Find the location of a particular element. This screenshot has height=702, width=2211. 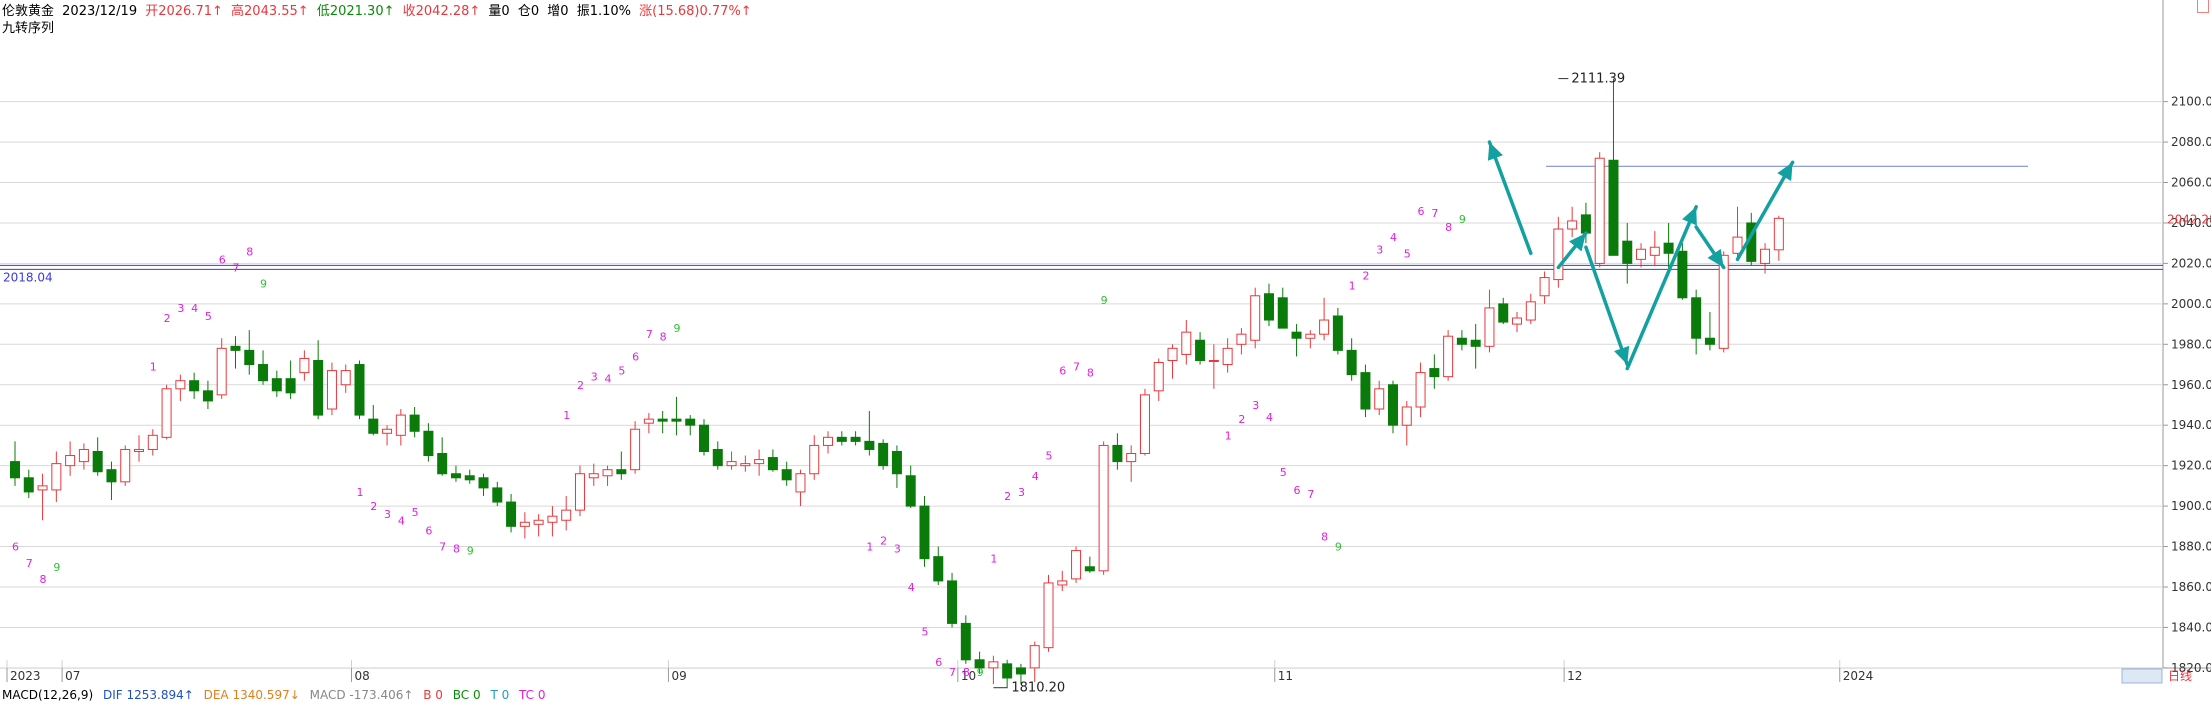

current-price-label: 2042.28 is located at coordinates (2189, 219).